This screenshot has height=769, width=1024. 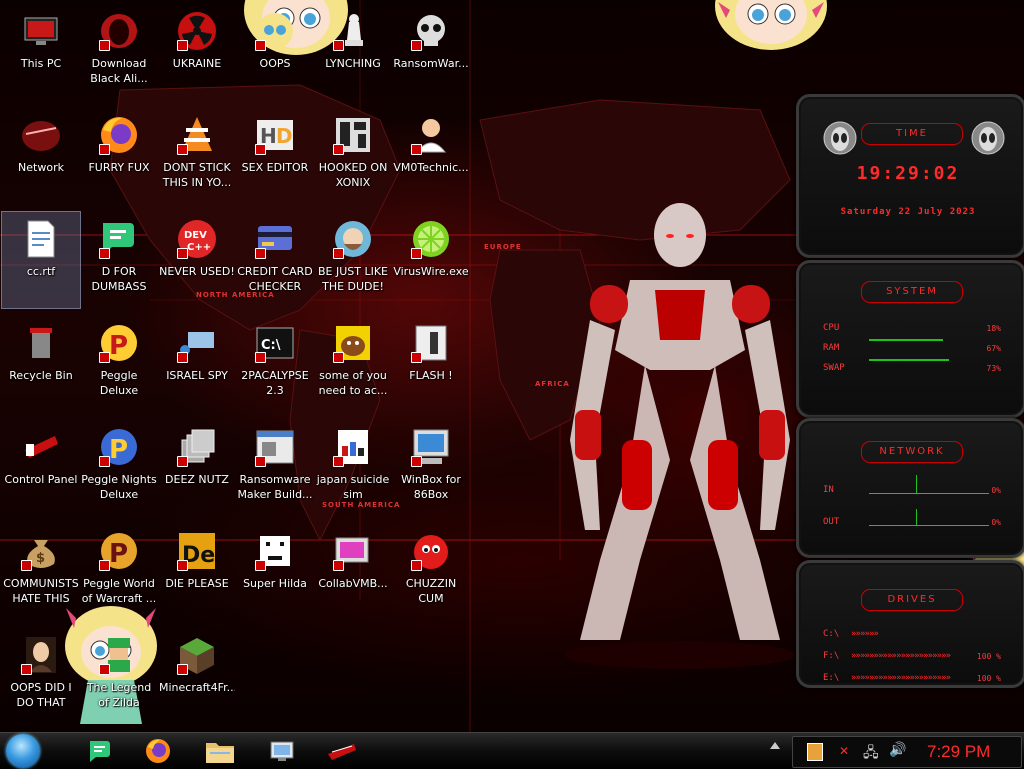 I want to click on ram-label: RAM, so click(x=831, y=348).